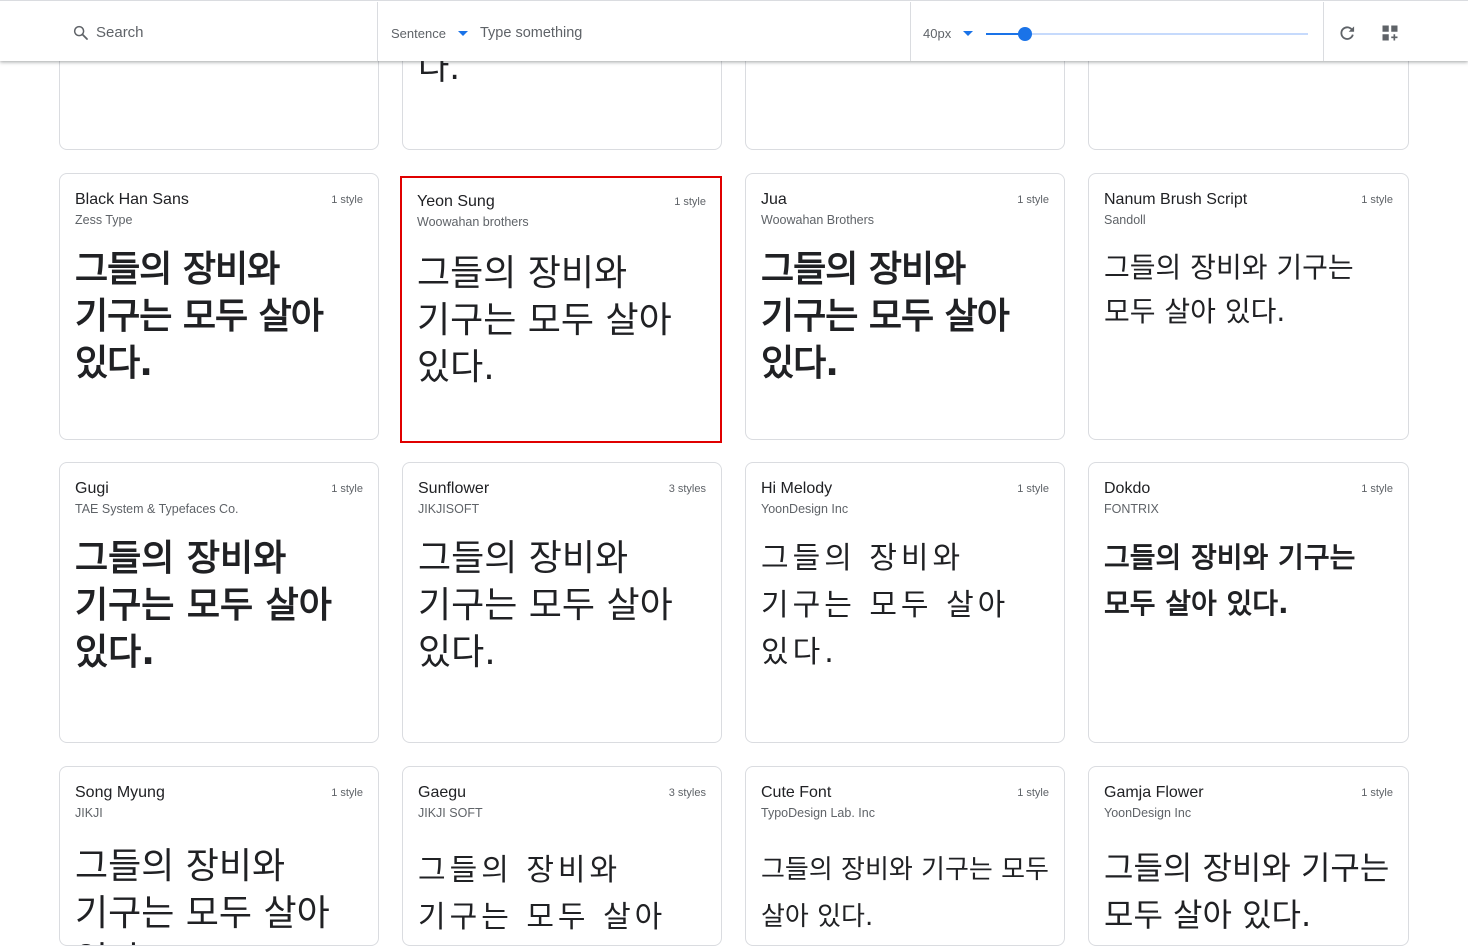 The height and width of the screenshot is (946, 1468). What do you see at coordinates (473, 222) in the screenshot?
I see `font-author: Woowahan brothers` at bounding box center [473, 222].